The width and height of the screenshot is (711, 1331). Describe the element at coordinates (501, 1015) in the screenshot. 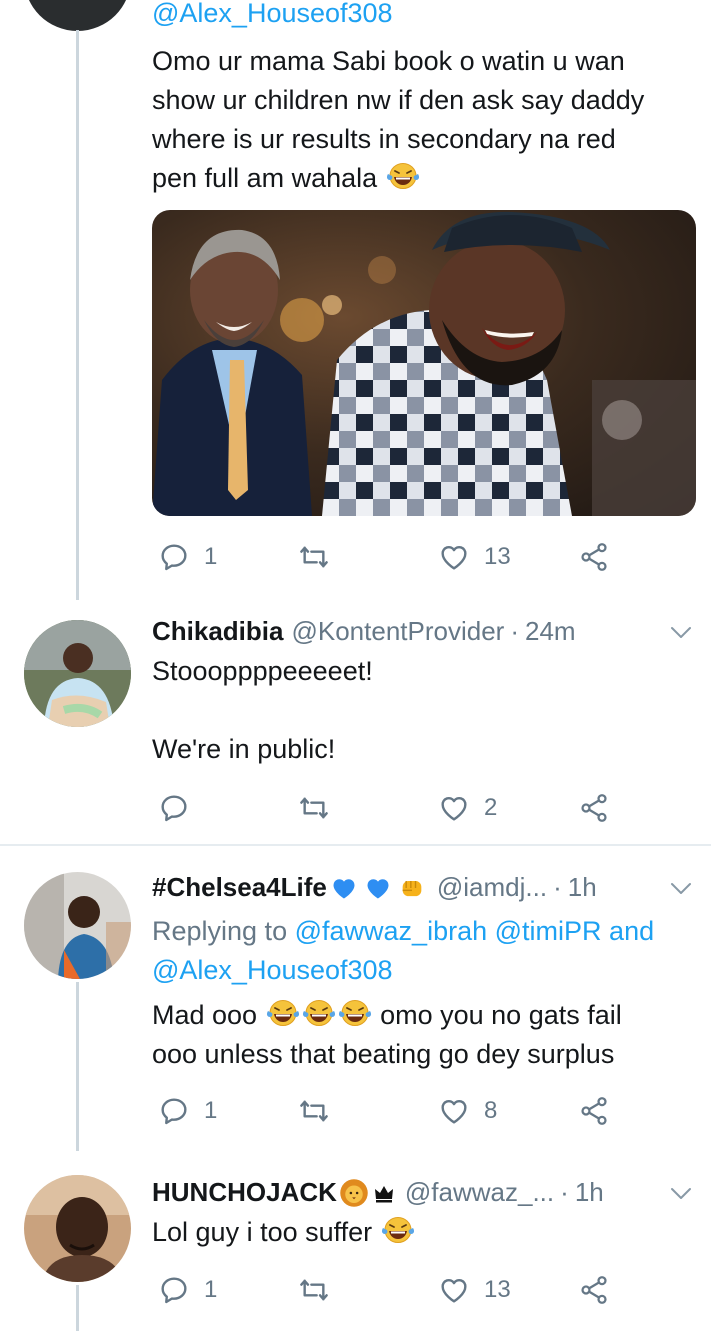

I see `tweet-text-part: omo you no gats fail` at that location.